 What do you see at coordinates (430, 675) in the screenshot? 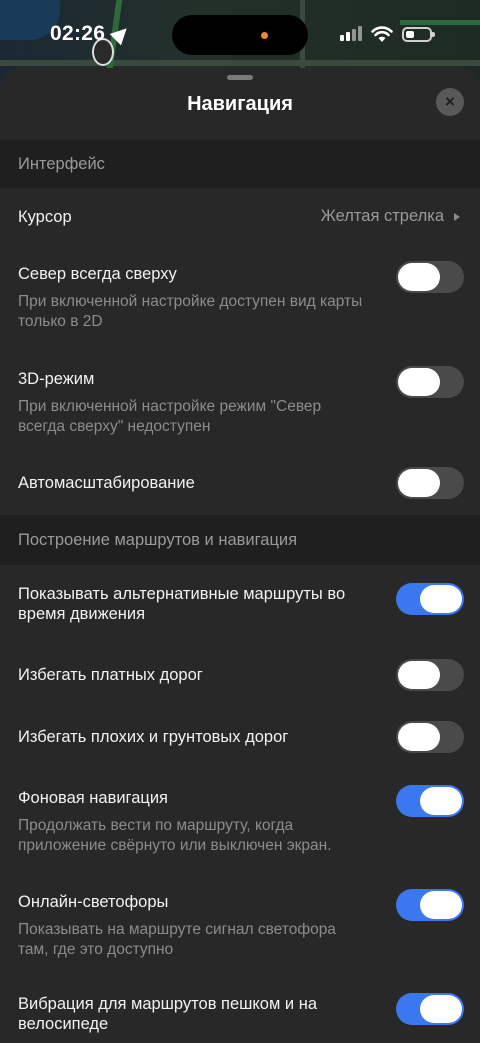
I see `avoid-tolls-toggle` at bounding box center [430, 675].